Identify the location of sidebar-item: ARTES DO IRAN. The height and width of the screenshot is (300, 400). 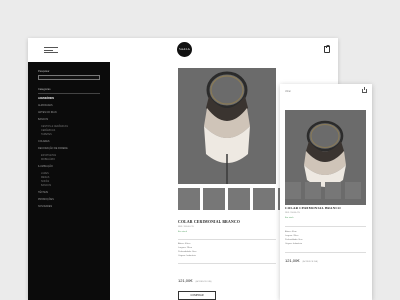
(47, 112).